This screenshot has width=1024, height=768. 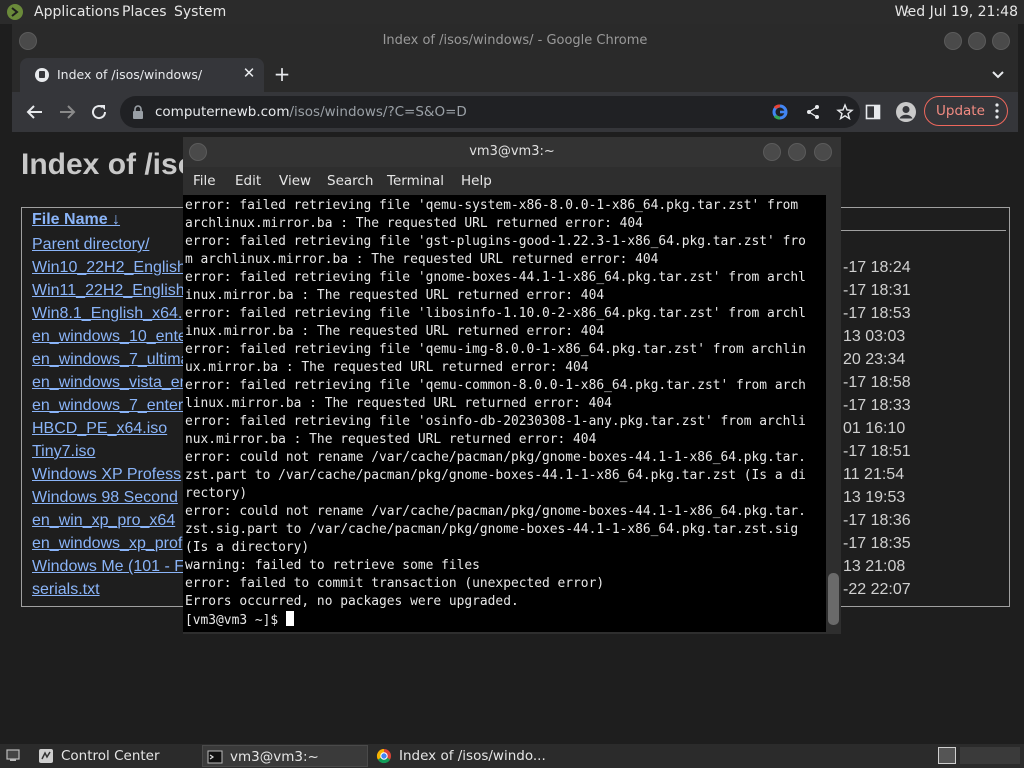 What do you see at coordinates (274, 757) in the screenshot?
I see `taskbar-label: vm3@vm3:~` at bounding box center [274, 757].